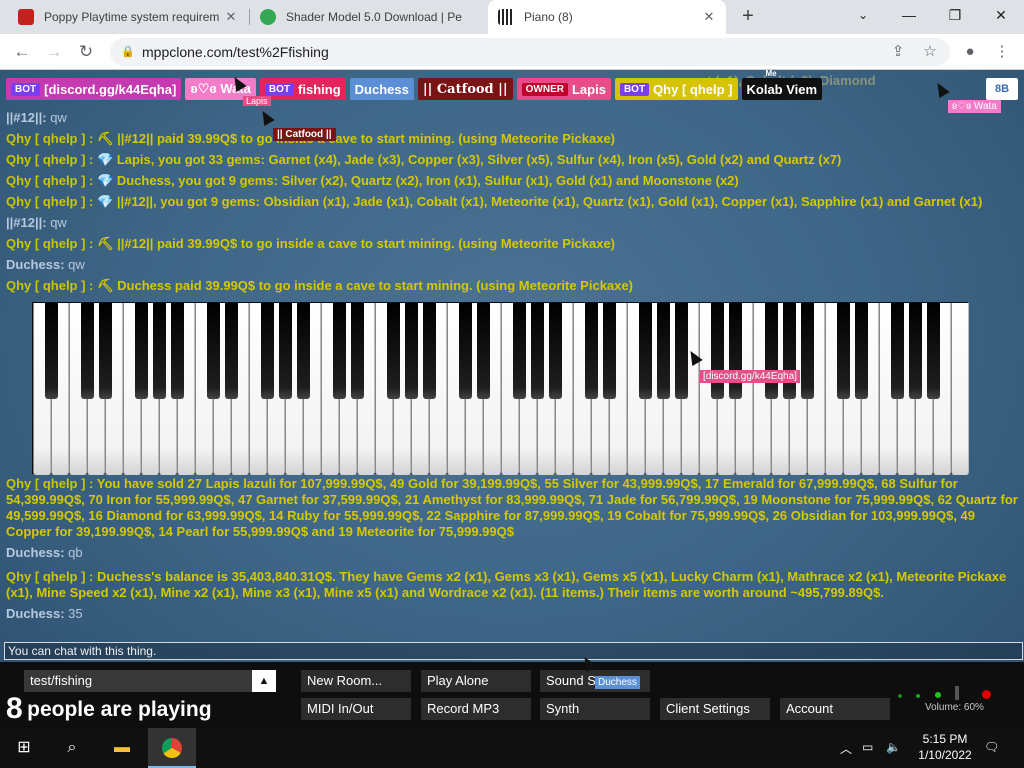 This screenshot has width=1024, height=768. I want to click on system-clock: 5:15 PM 1/10/2022, so click(945, 747).